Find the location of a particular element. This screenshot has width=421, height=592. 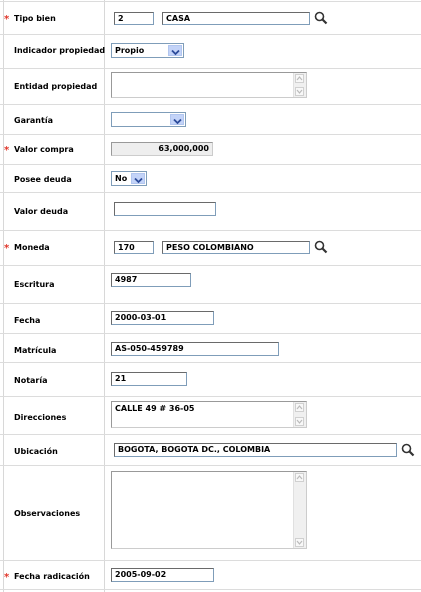

observaciones-label: Observaciones is located at coordinates (47, 513).